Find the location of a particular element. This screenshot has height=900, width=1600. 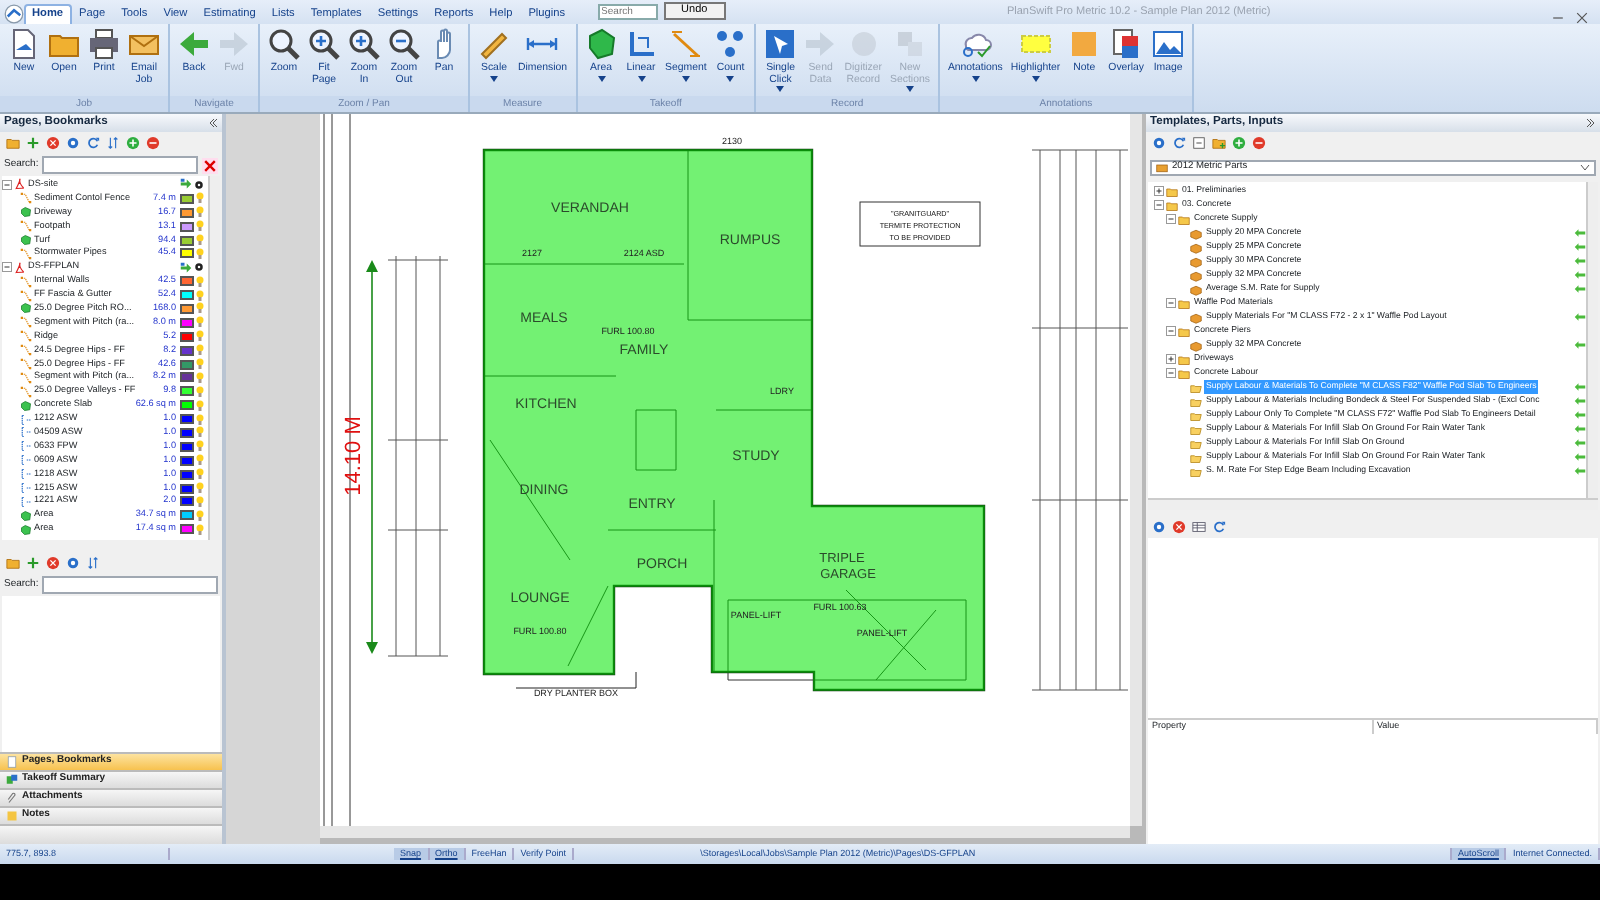

summary-icon is located at coordinates (12, 780).